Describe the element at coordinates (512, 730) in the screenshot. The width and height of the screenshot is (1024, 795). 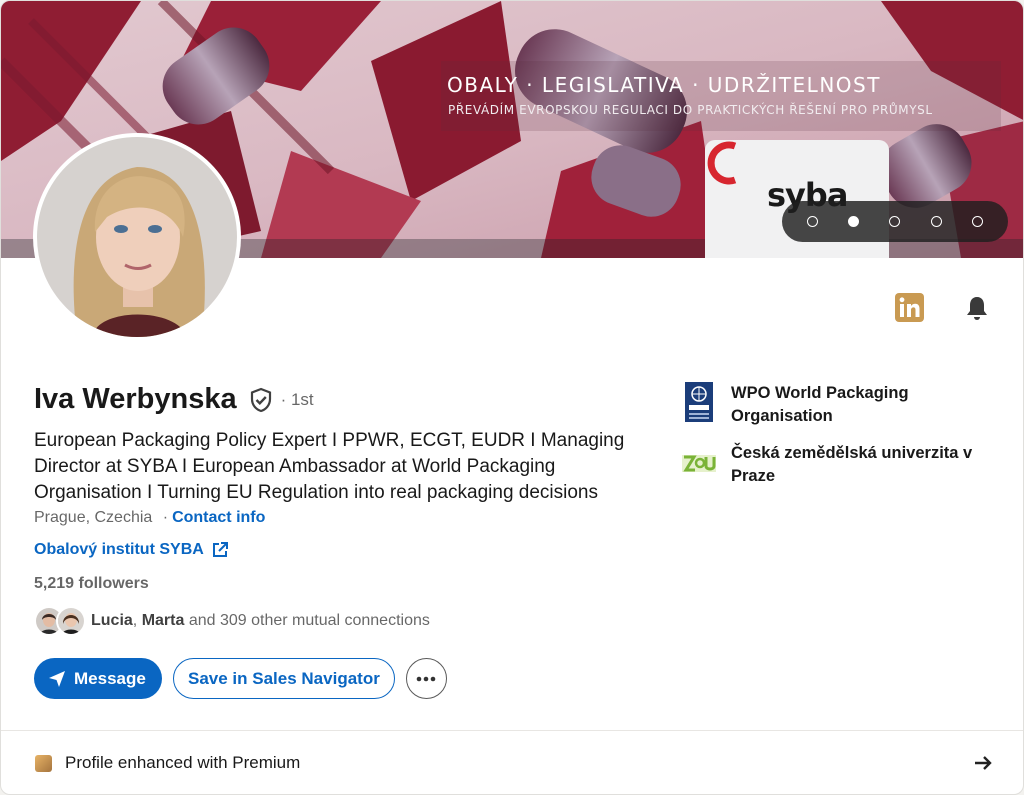
I see `section-divider` at that location.